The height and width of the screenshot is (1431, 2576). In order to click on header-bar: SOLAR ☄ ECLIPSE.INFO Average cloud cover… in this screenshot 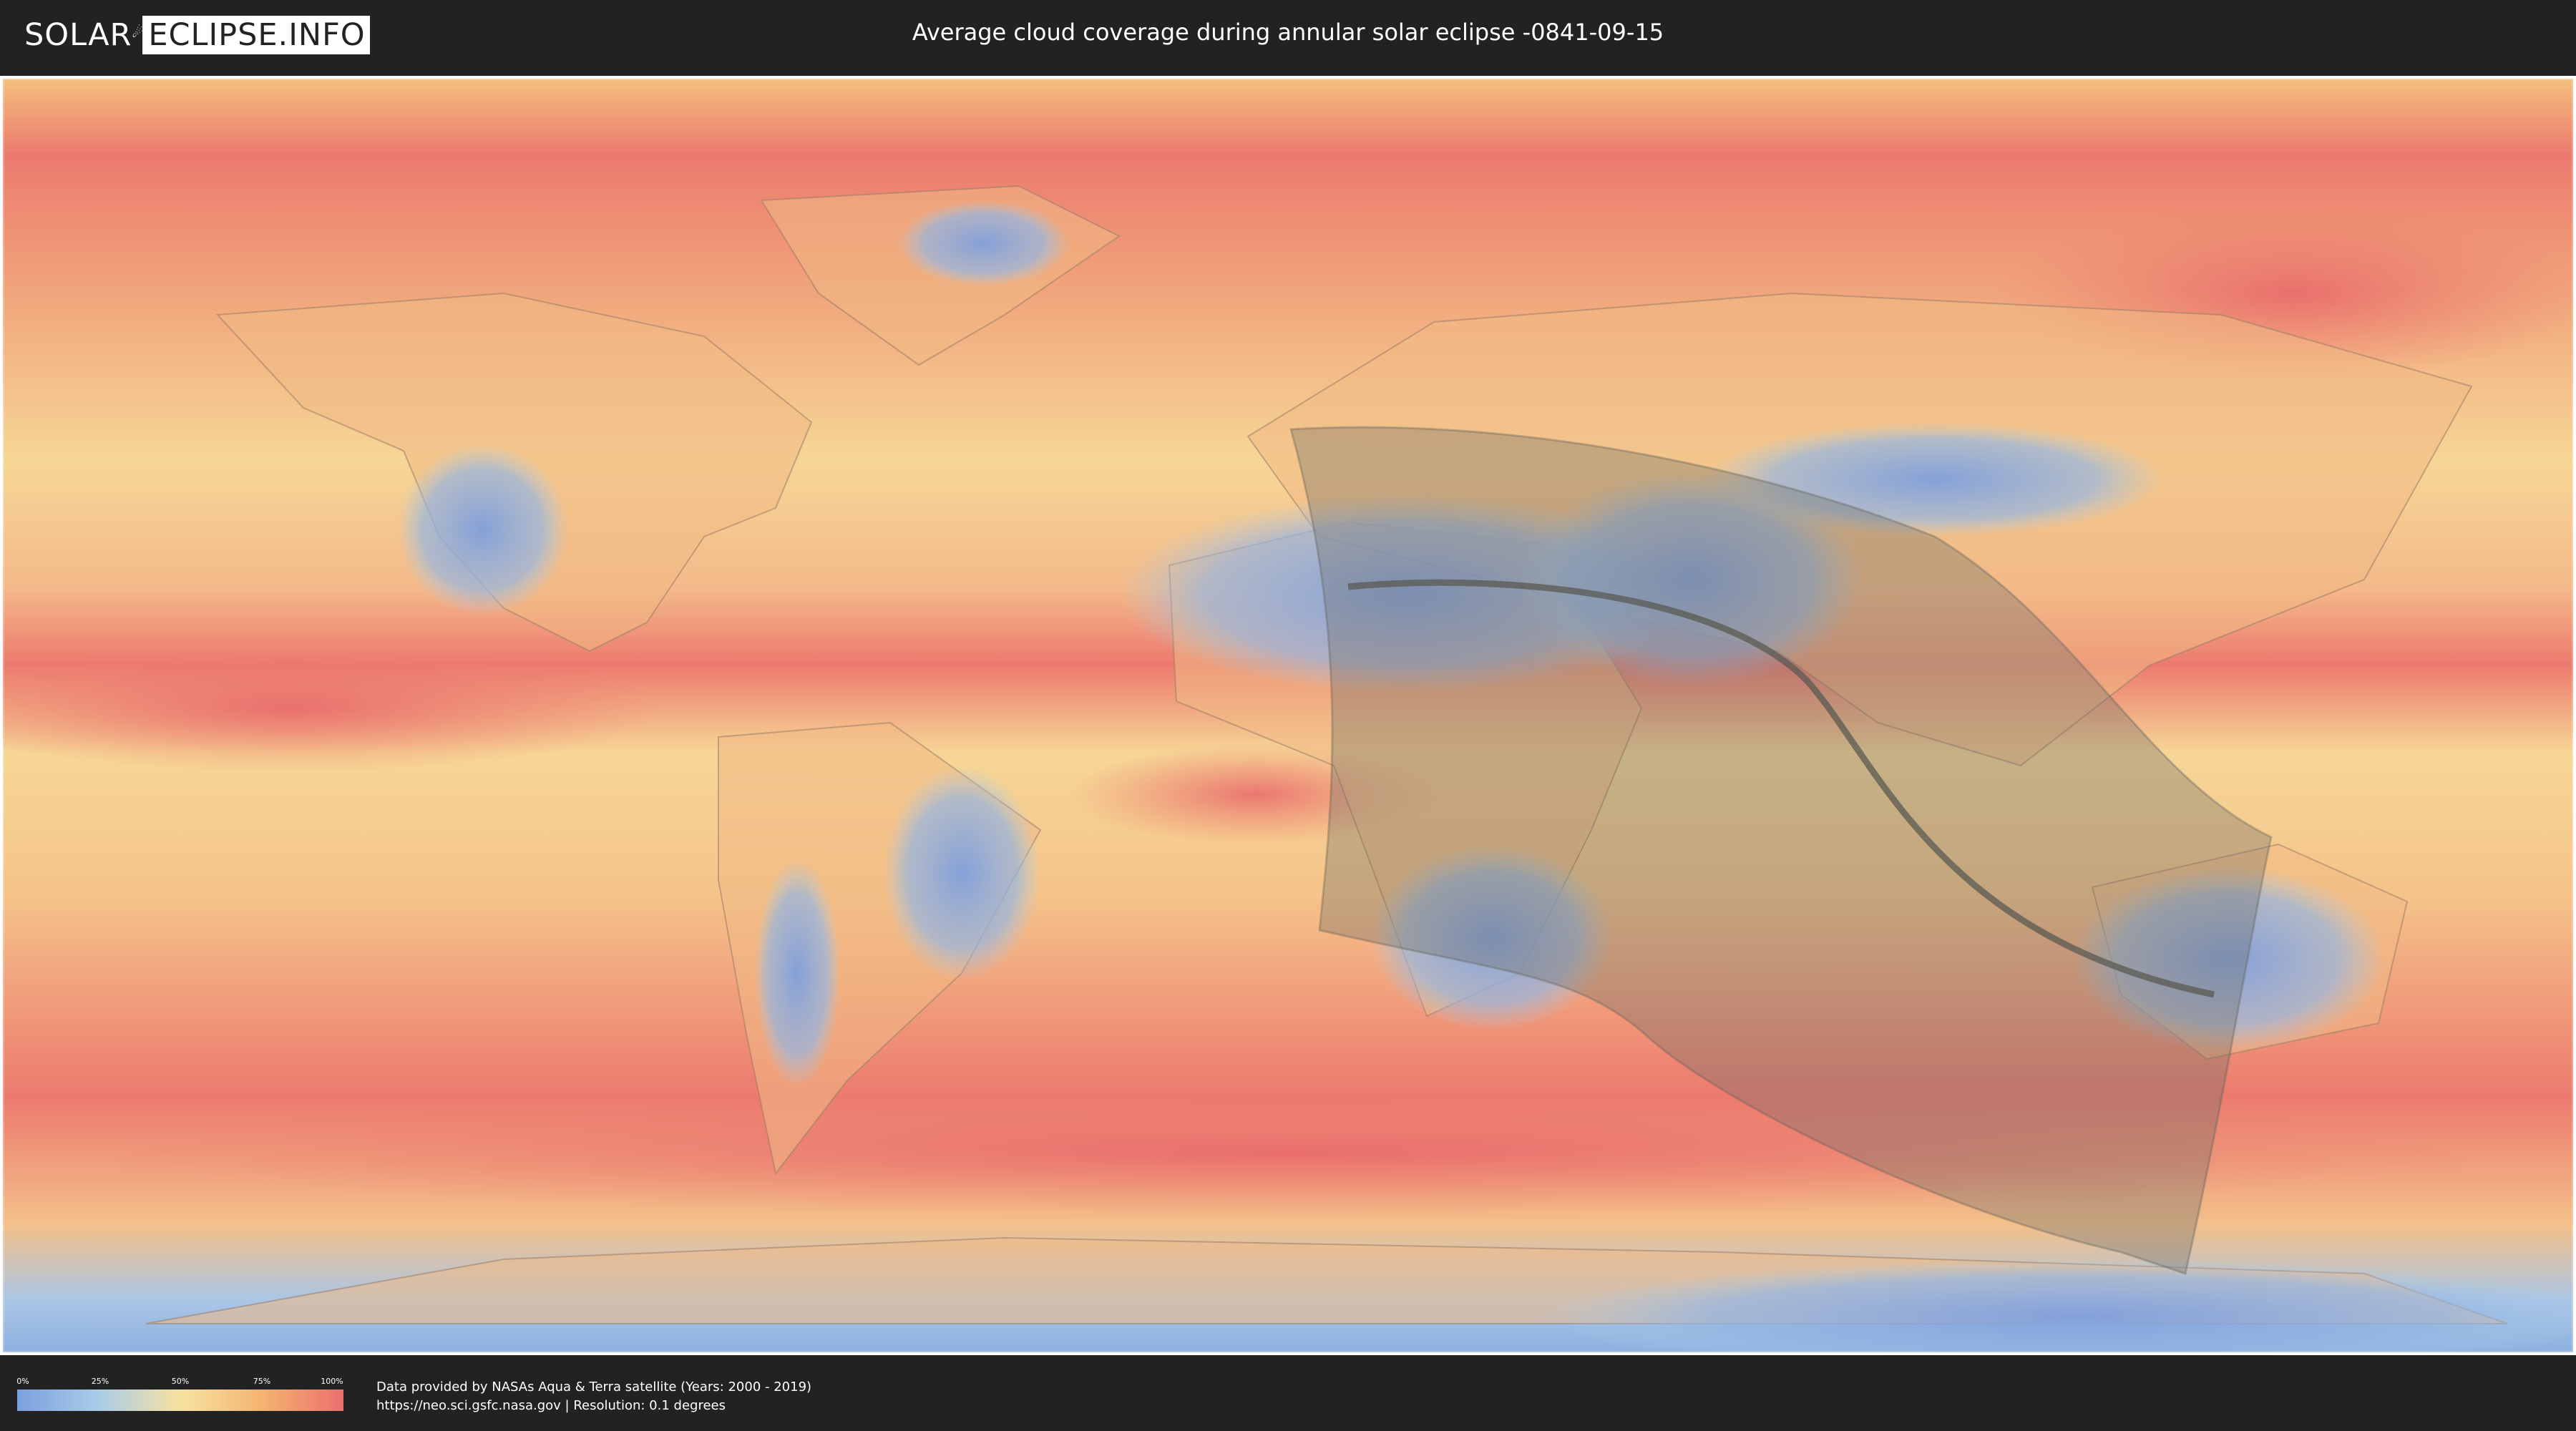, I will do `click(1288, 36)`.